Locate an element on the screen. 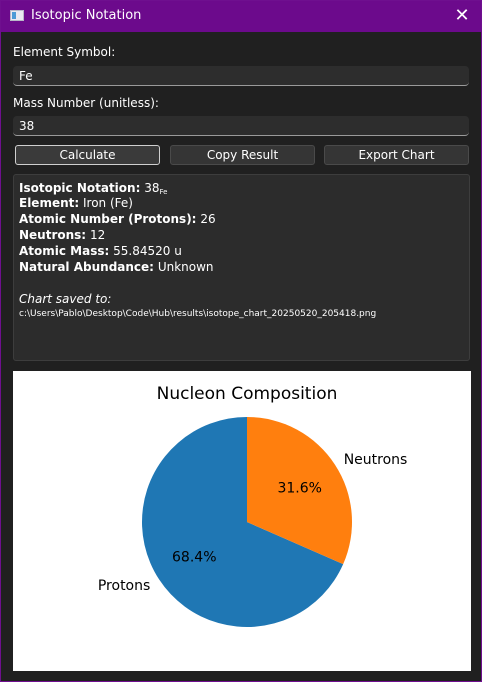  element-value: Iron (Fe) is located at coordinates (108, 203).